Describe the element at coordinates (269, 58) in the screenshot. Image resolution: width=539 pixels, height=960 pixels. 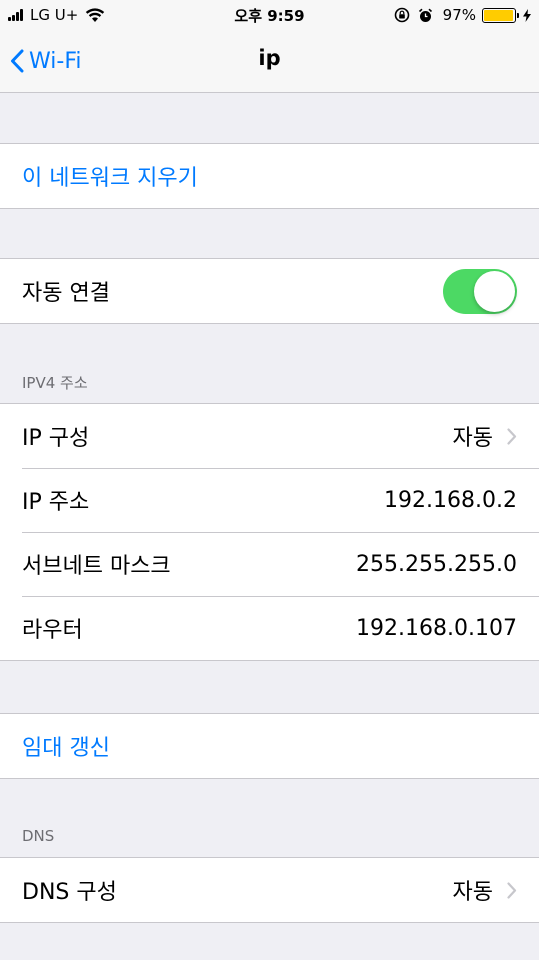
I see `page-title: ip` at that location.